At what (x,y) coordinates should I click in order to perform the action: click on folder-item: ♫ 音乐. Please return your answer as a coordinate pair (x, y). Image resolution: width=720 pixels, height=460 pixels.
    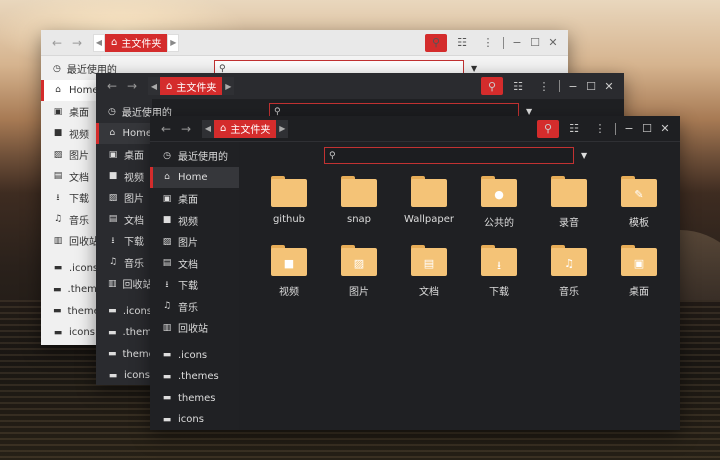
    Looking at the image, I should click on (569, 271).